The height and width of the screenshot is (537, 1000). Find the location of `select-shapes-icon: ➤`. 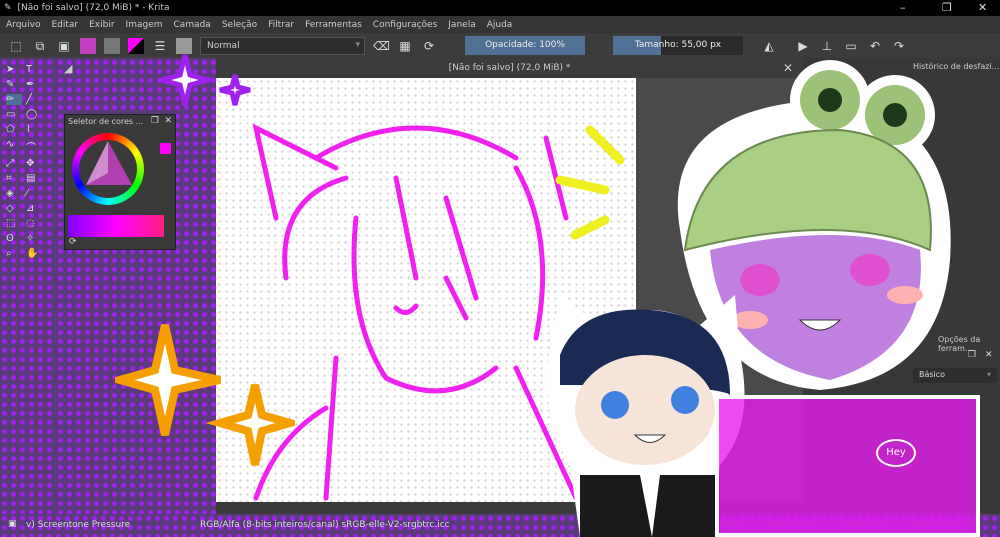

select-shapes-icon: ➤ is located at coordinates (14, 69).